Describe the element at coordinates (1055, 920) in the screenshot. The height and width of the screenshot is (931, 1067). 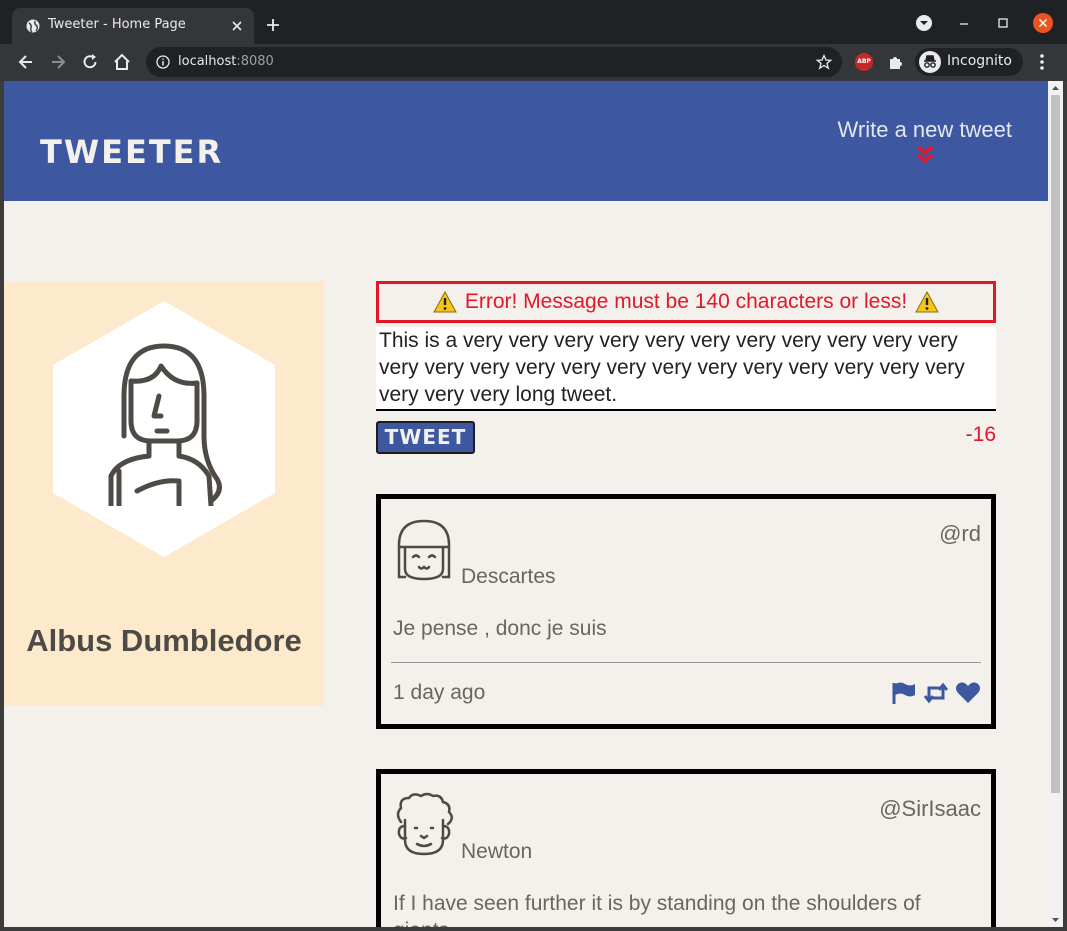
I see `scroll-down-arrow-icon` at that location.